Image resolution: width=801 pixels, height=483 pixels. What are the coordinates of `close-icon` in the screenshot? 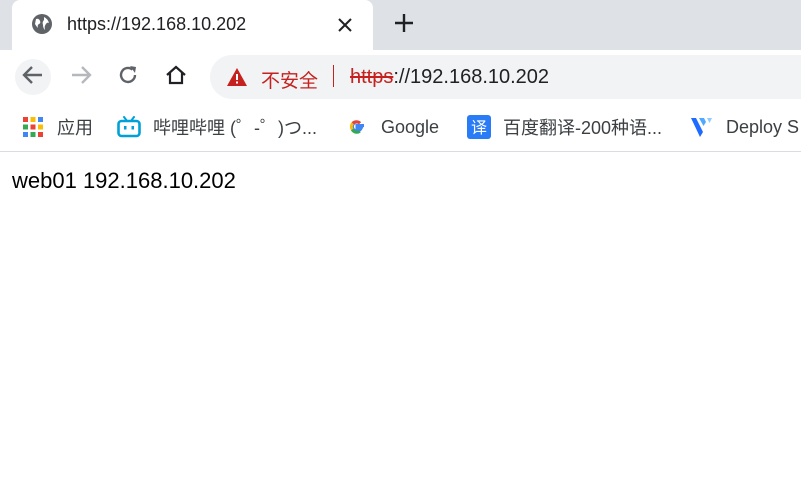 It's located at (345, 25).